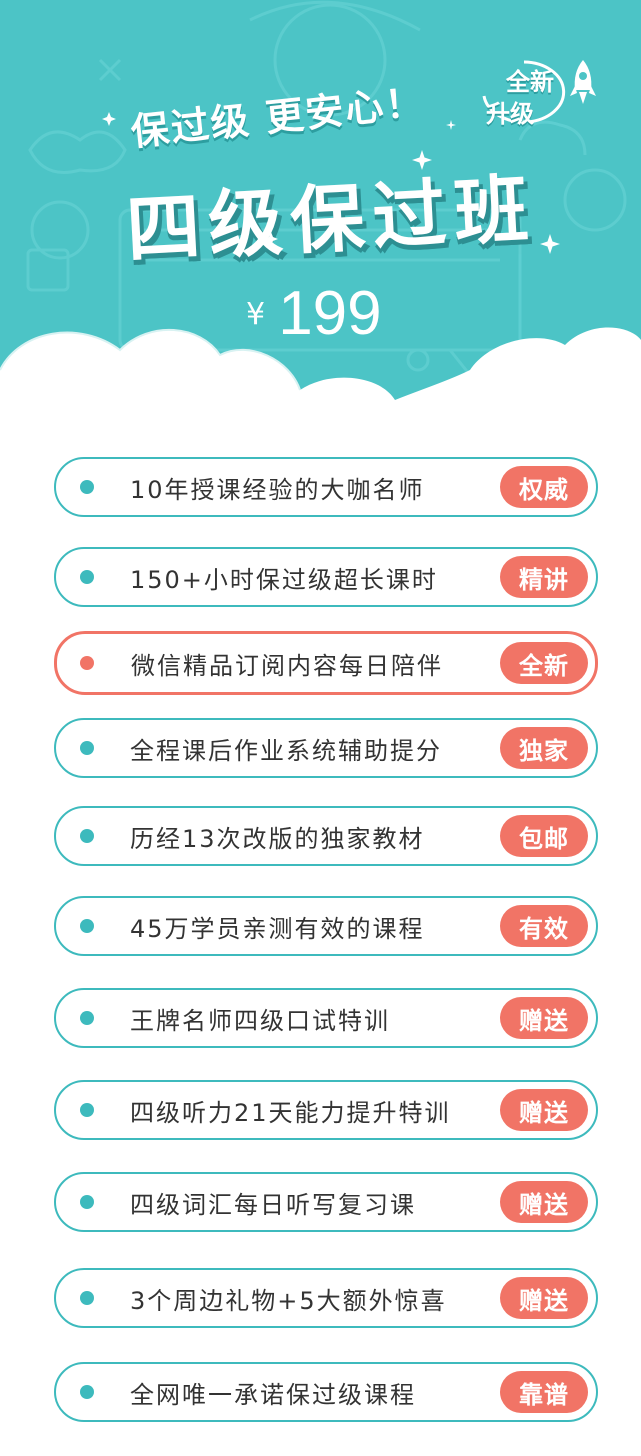 This screenshot has height=1456, width=641. What do you see at coordinates (288, 1300) in the screenshot?
I see `feature-text: 3个周边礼物+5大额外惊喜` at bounding box center [288, 1300].